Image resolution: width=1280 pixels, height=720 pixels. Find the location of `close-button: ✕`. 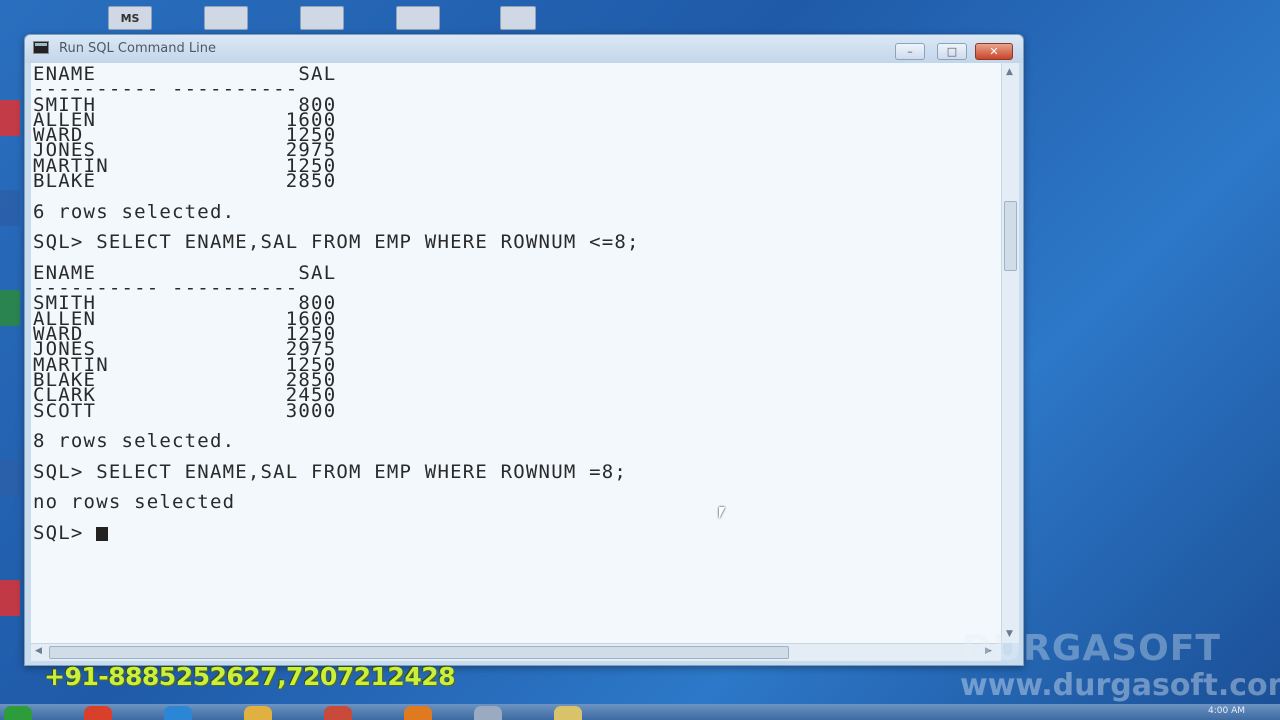

close-button: ✕ is located at coordinates (994, 51).